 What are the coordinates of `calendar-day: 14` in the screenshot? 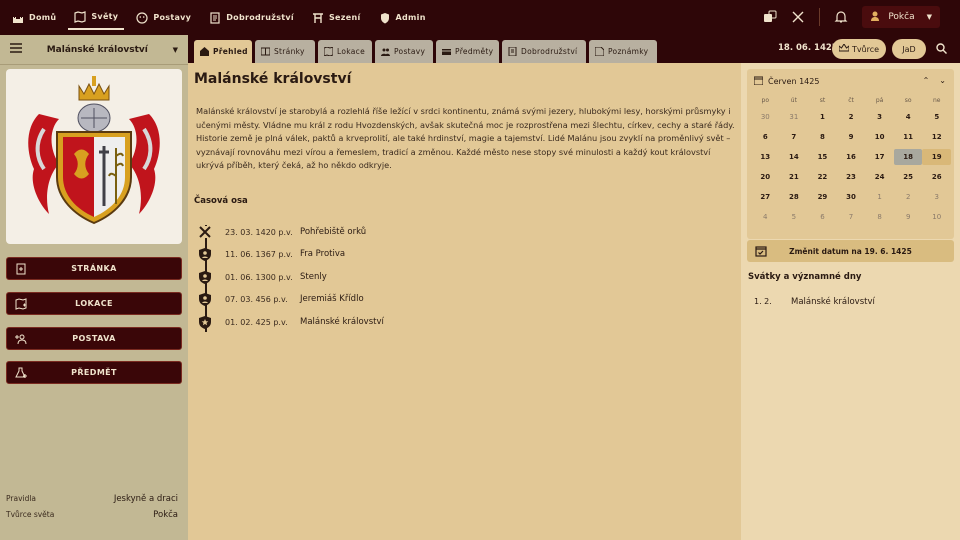 It's located at (794, 157).